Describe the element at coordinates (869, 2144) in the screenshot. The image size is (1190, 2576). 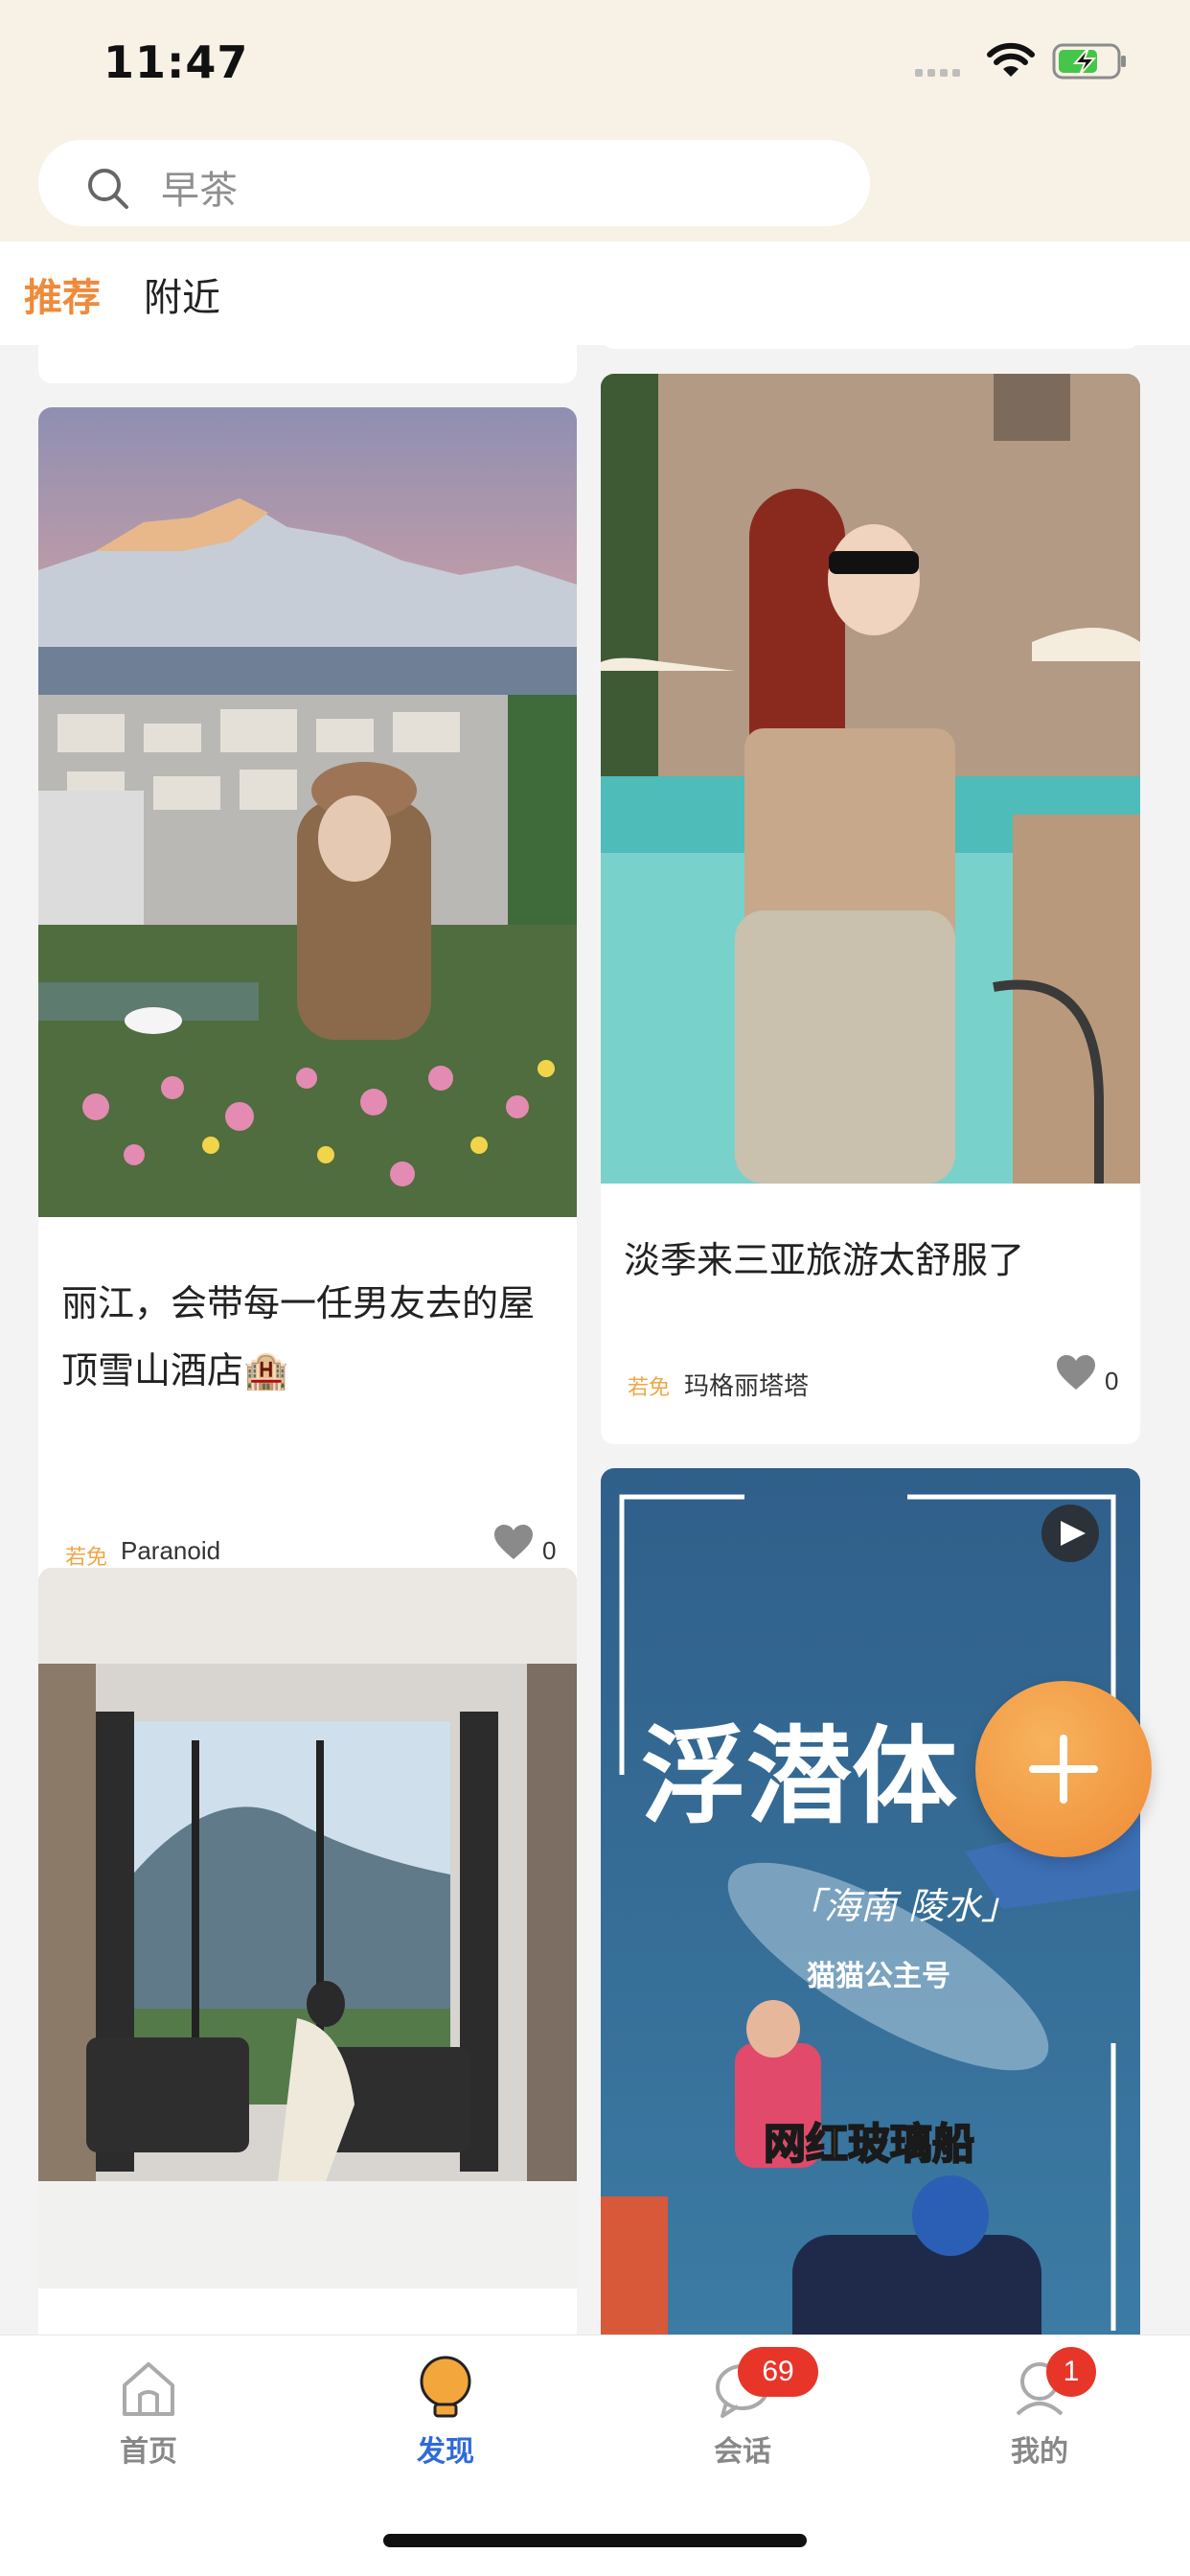
I see `image-caption-text: 网红玻璃船` at that location.